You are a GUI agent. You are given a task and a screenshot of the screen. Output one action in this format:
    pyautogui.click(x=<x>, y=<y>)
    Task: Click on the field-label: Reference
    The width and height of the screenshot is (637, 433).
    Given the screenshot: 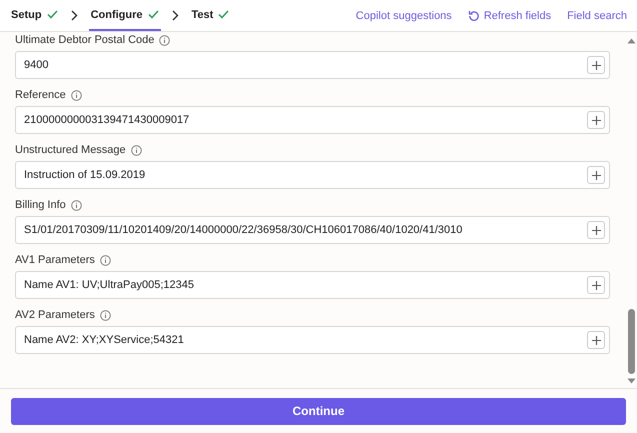 What is the action you would take?
    pyautogui.click(x=40, y=95)
    